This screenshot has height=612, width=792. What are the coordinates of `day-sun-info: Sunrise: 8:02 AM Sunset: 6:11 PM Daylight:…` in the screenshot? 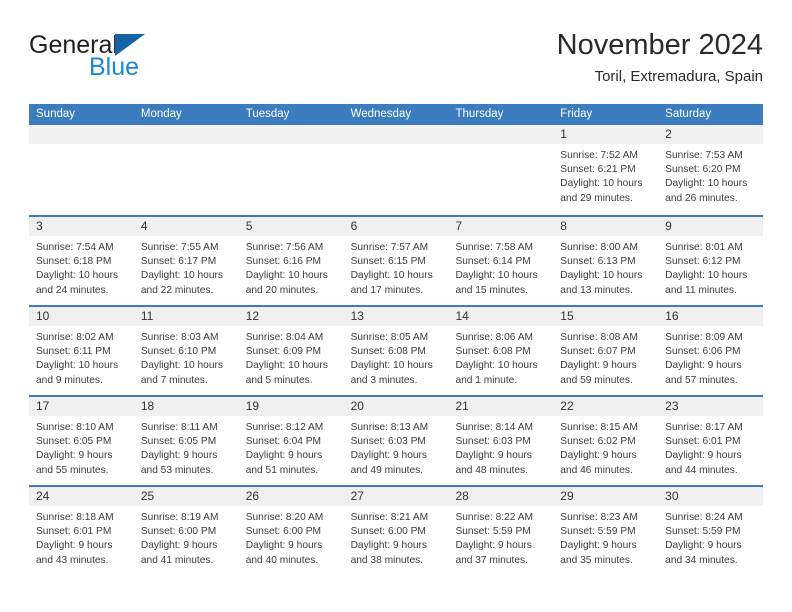 It's located at (81, 357).